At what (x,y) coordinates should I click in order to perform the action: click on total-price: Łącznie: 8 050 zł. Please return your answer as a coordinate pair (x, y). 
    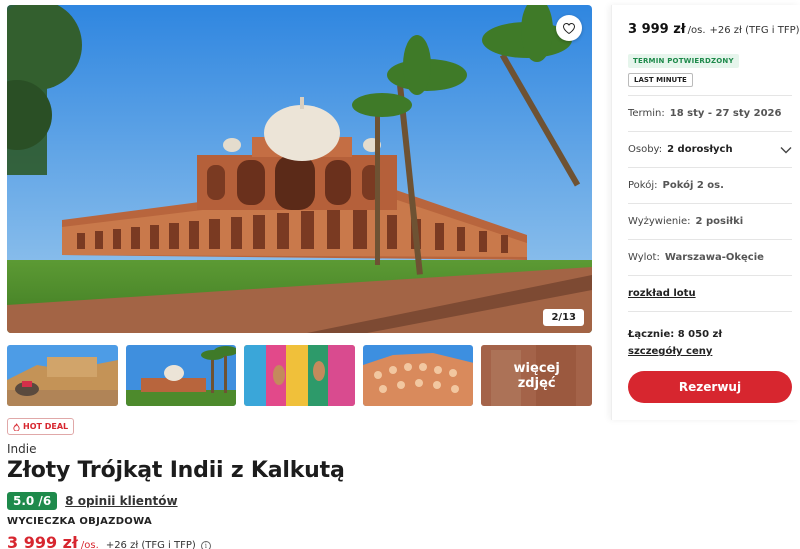
    Looking at the image, I should click on (675, 334).